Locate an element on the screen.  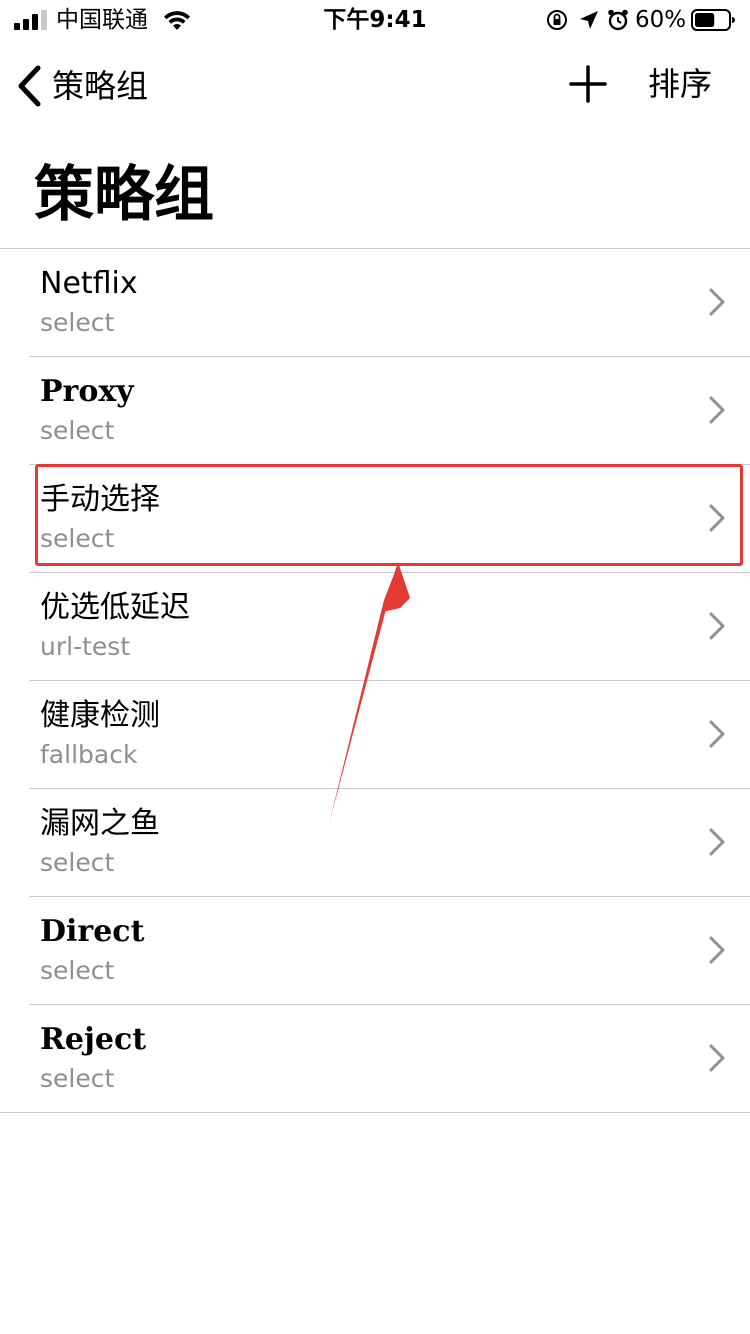
plus-icon is located at coordinates (588, 84).